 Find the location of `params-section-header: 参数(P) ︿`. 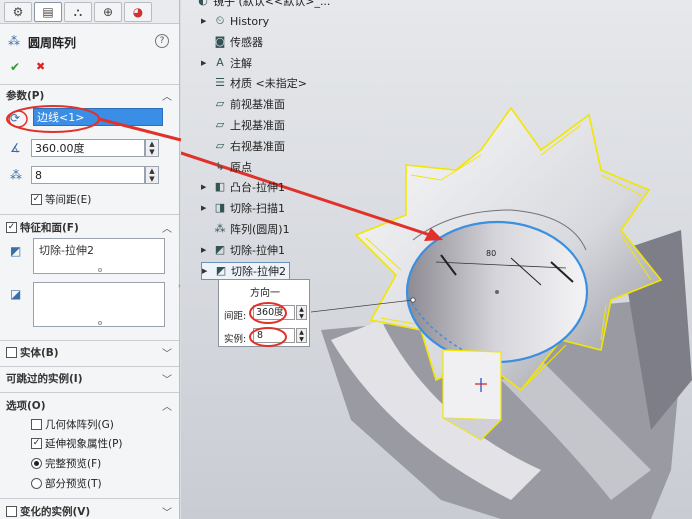

params-section-header: 参数(P) ︿ is located at coordinates (89, 95).